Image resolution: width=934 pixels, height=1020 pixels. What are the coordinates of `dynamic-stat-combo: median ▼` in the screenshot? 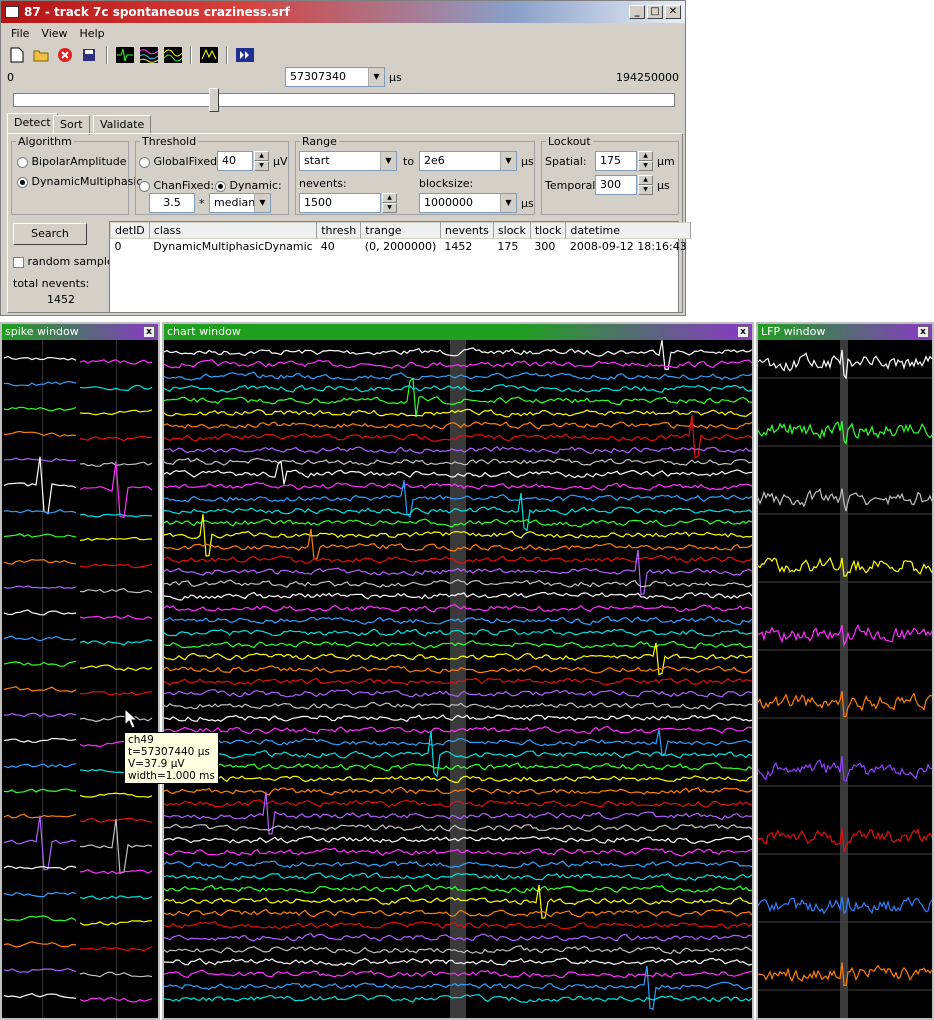 It's located at (240, 203).